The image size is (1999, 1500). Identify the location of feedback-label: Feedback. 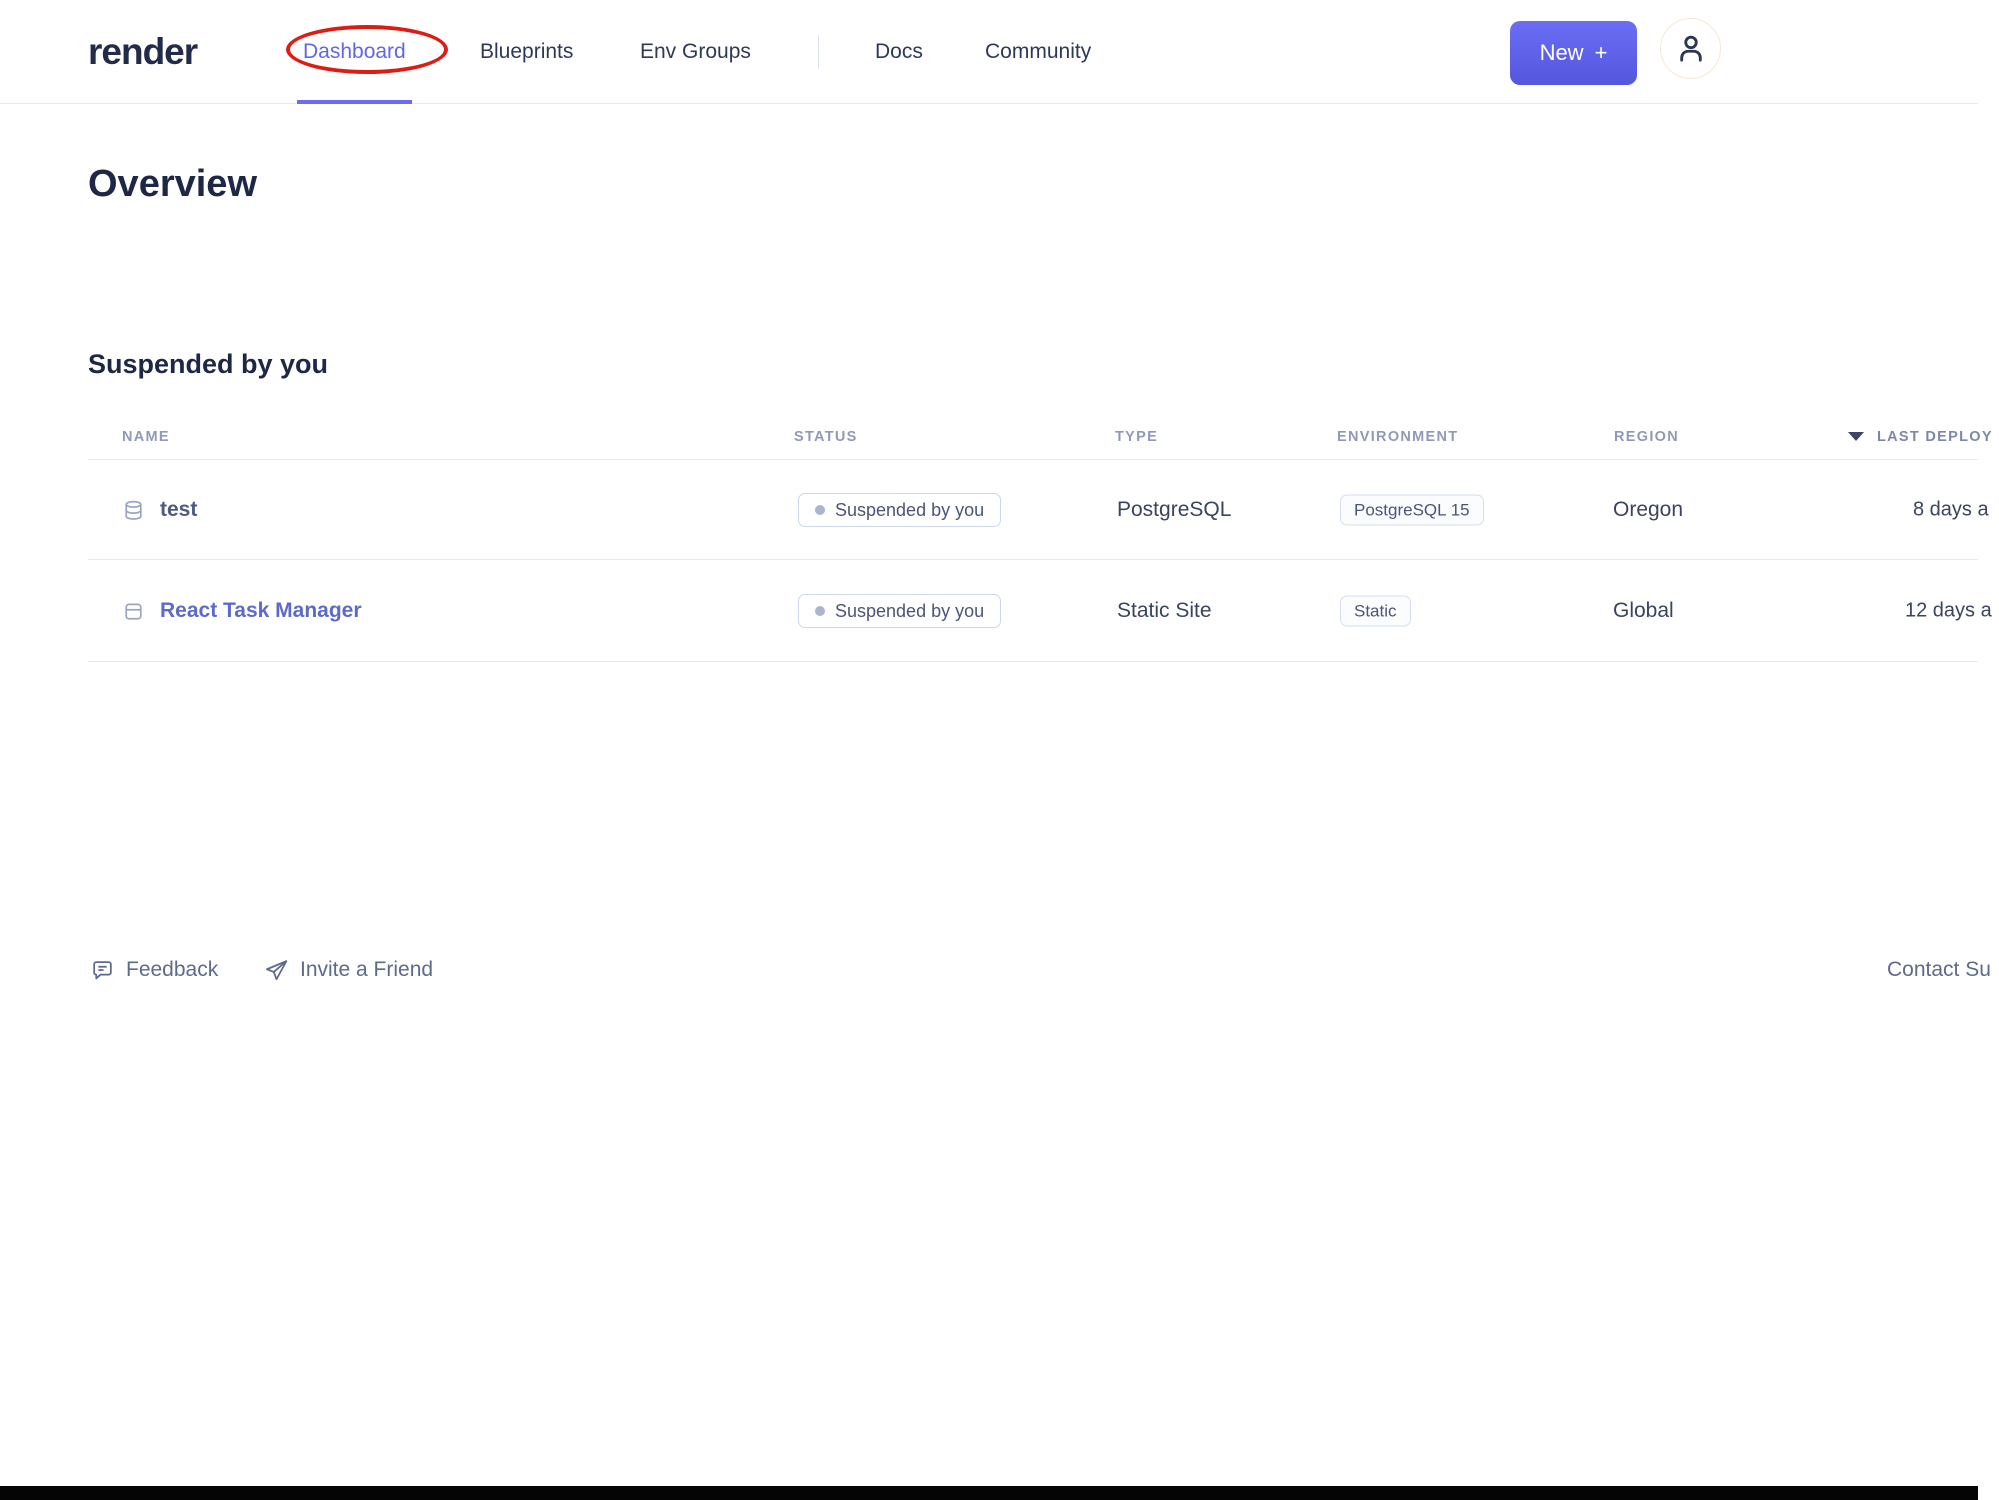
(172, 969).